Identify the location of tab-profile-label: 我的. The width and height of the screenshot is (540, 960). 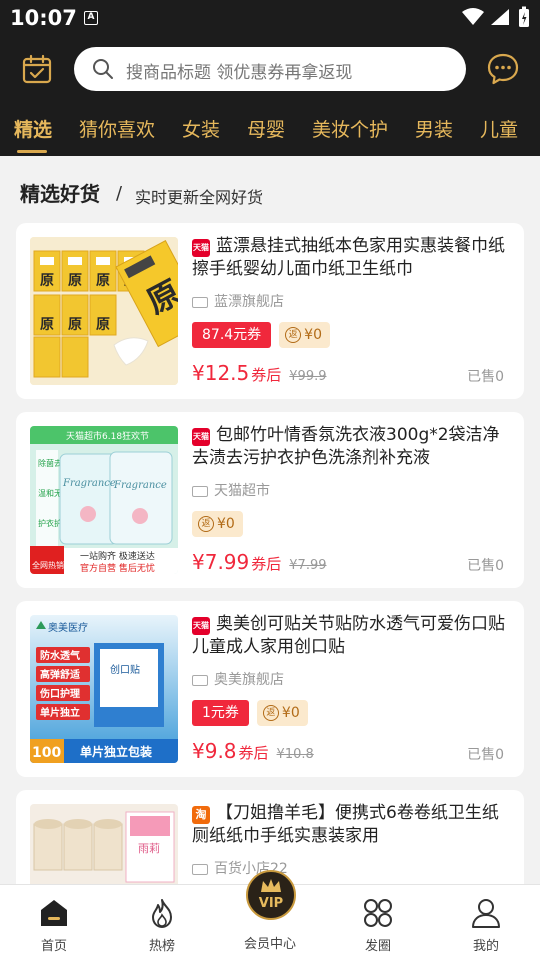
(485, 946).